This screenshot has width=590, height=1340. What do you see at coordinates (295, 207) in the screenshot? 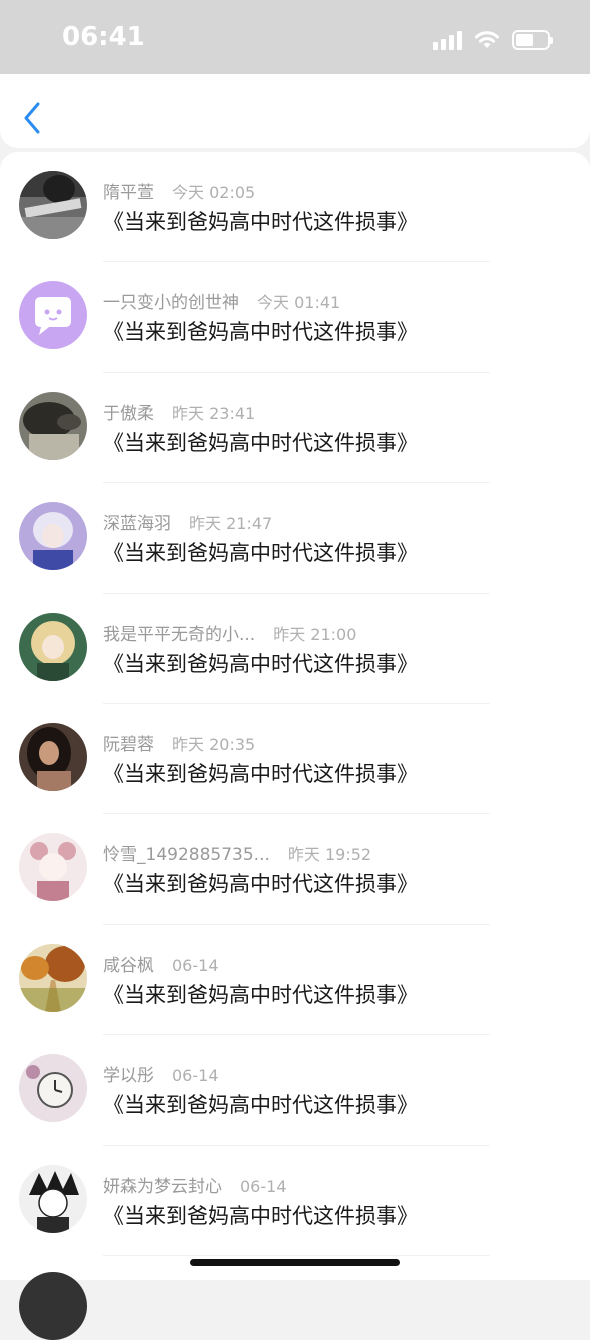
I see `list-item: 隋平萱 今天 02:05 《当来到爸妈高中时代这件损事》` at bounding box center [295, 207].